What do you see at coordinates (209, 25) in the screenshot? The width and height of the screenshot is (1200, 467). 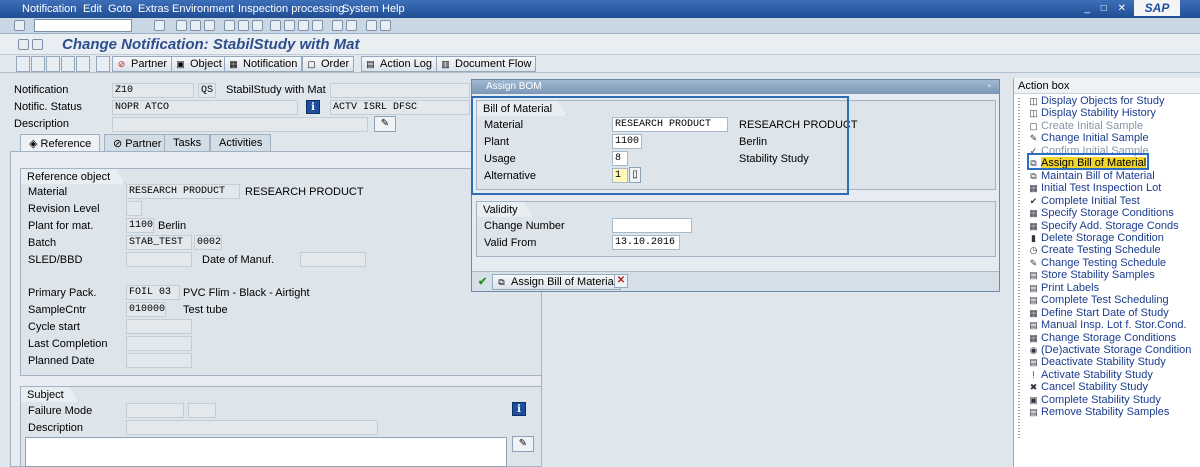 I see `cancel-icon` at bounding box center [209, 25].